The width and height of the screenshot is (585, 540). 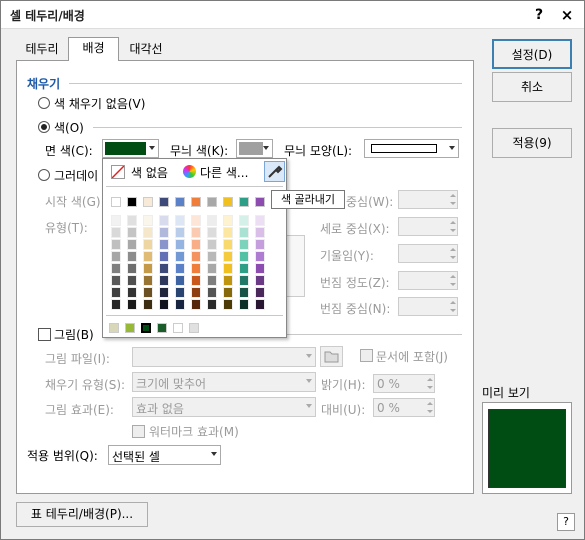 I want to click on spread-spinner, so click(x=428, y=280).